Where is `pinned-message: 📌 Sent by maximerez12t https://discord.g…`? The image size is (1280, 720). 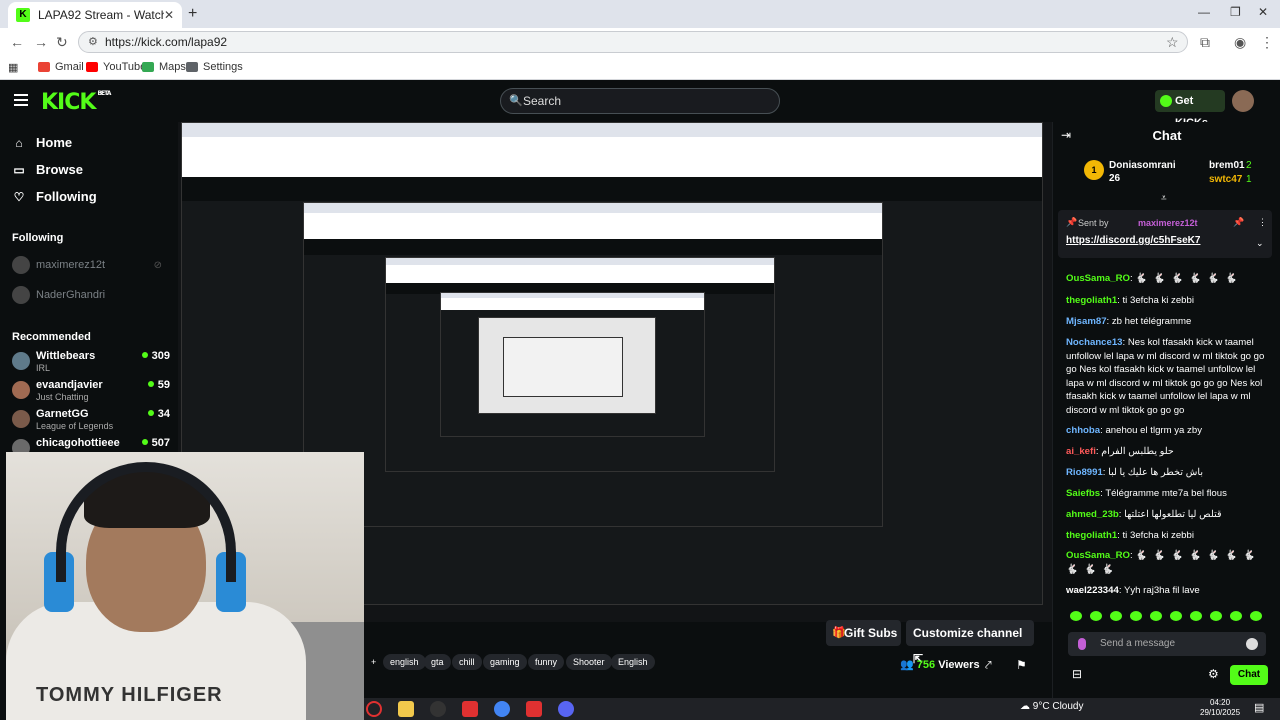
pinned-message: 📌 Sent by maximerez12t https://discord.g… is located at coordinates (1165, 234).